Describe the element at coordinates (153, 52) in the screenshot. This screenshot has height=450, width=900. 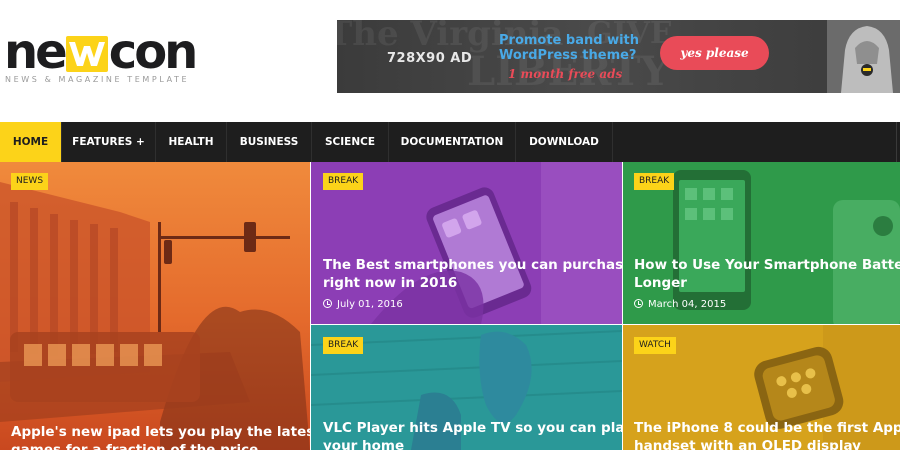
I see `logo-suffix: con` at that location.